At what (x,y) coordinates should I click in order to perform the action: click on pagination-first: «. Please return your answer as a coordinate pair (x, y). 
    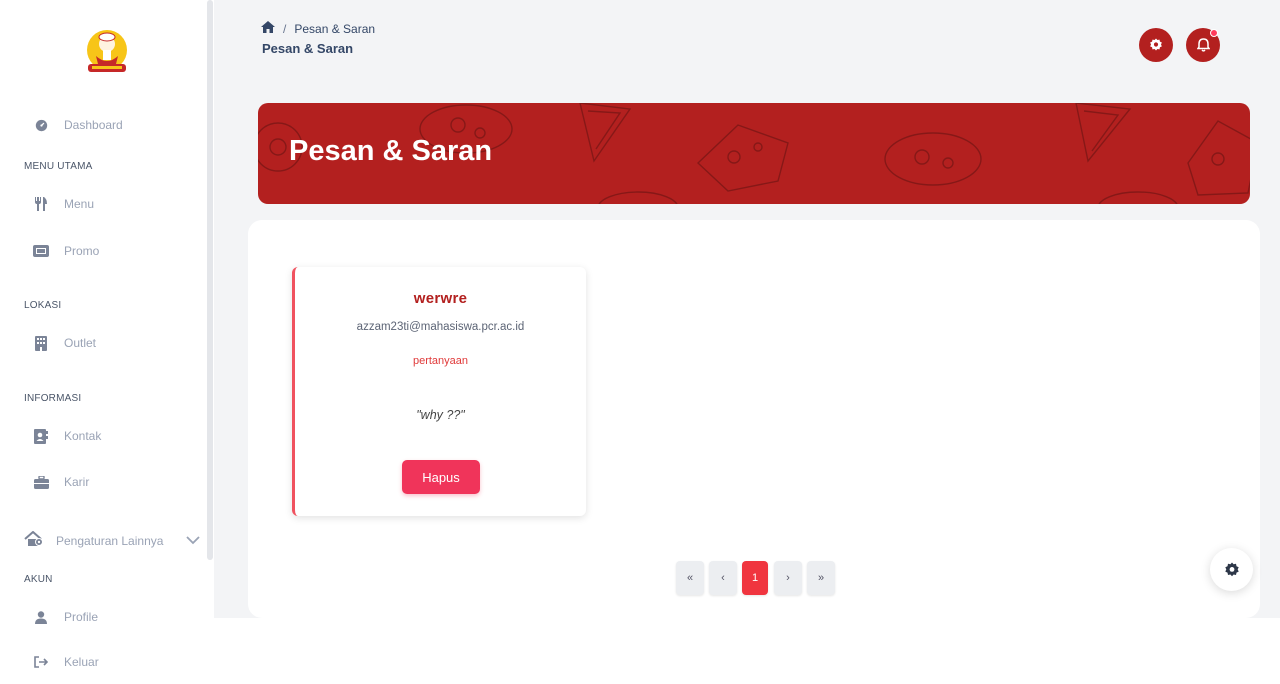
    Looking at the image, I should click on (690, 578).